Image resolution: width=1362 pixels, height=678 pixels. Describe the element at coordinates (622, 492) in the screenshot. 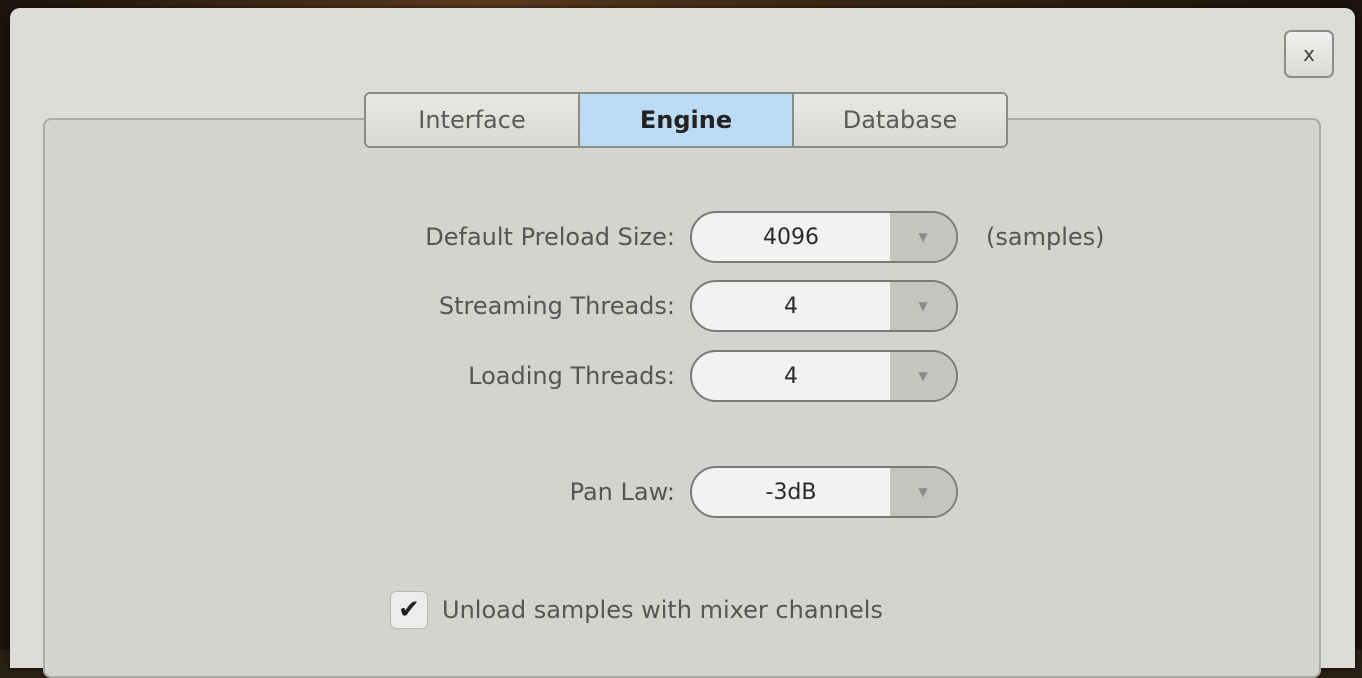

I see `pan-law-label: Pan Law:` at that location.